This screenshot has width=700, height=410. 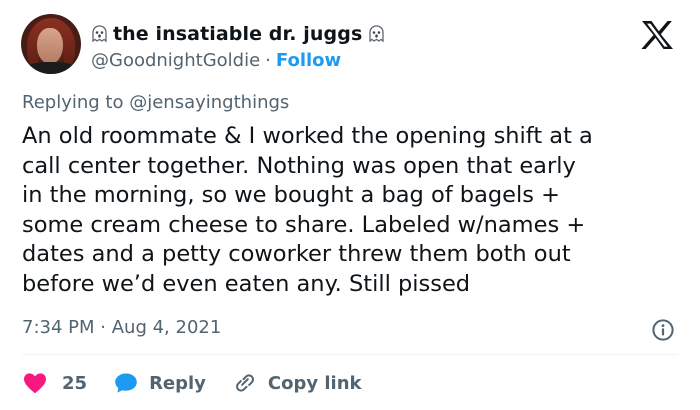 I want to click on replying-to: Replying to @jensayingthings, so click(x=155, y=102).